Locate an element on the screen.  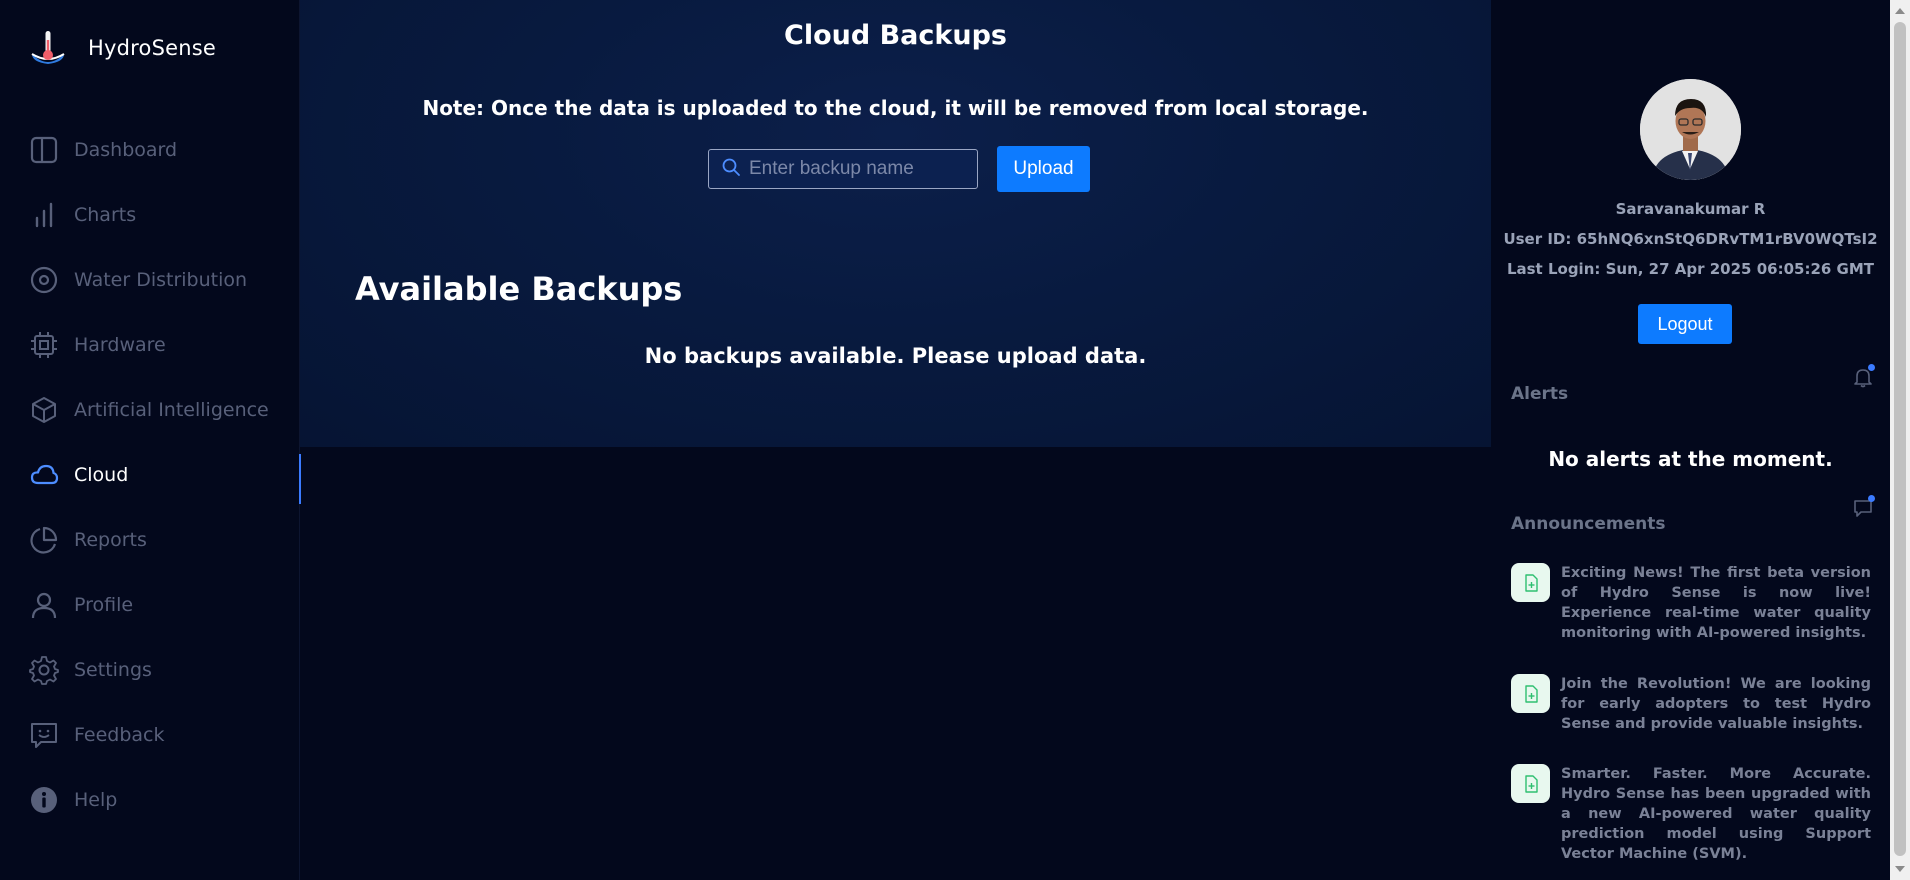
sidebar-item-label: Feedback is located at coordinates (119, 734).